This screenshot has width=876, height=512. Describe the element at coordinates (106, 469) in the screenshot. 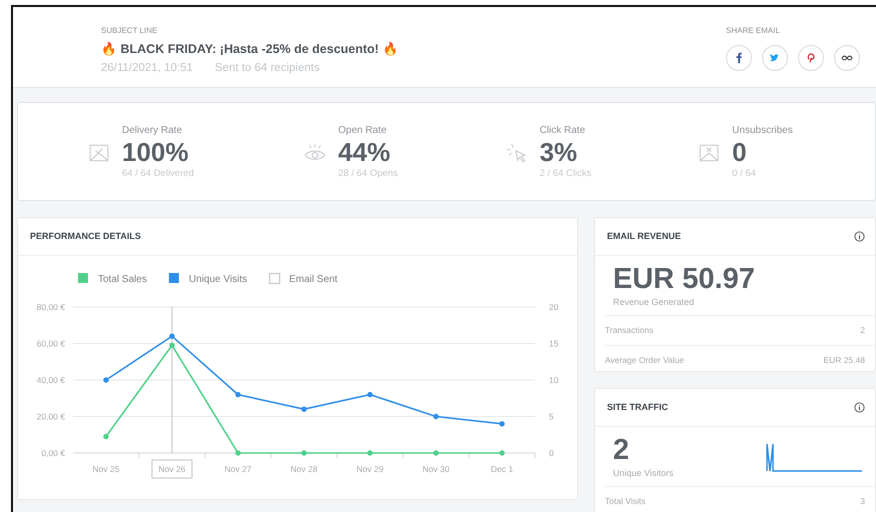

I see `axis-label: Nov 25` at that location.